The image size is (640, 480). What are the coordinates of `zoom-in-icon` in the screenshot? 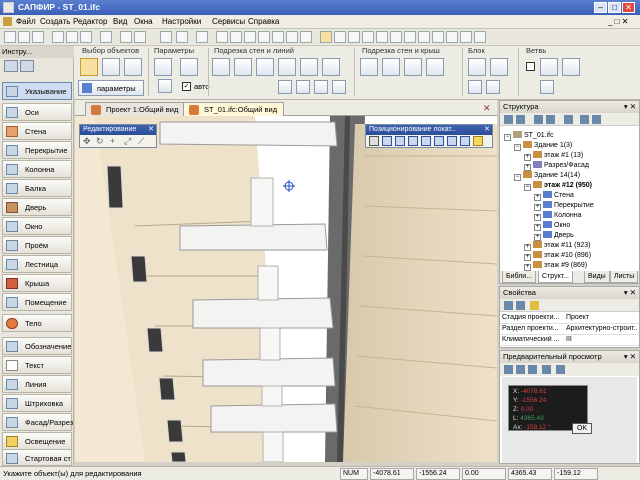 It's located at (340, 37).